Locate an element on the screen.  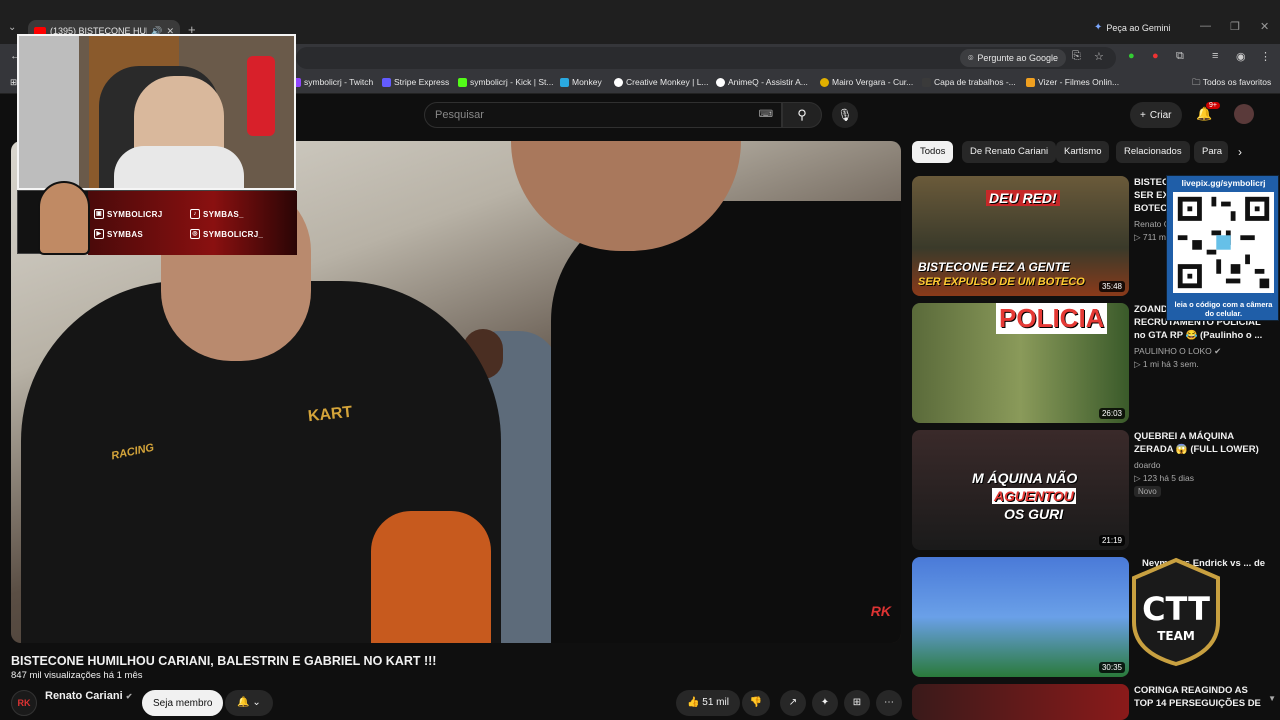
chip-de-renato-cariani: De Renato Cariani is located at coordinates (1009, 152).